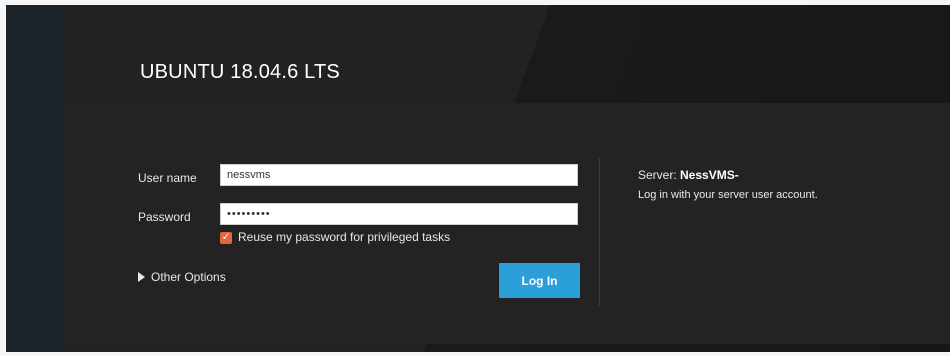 The height and width of the screenshot is (356, 950). What do you see at coordinates (344, 237) in the screenshot?
I see `reuse-password-label: Reuse my password for privileged tasks` at bounding box center [344, 237].